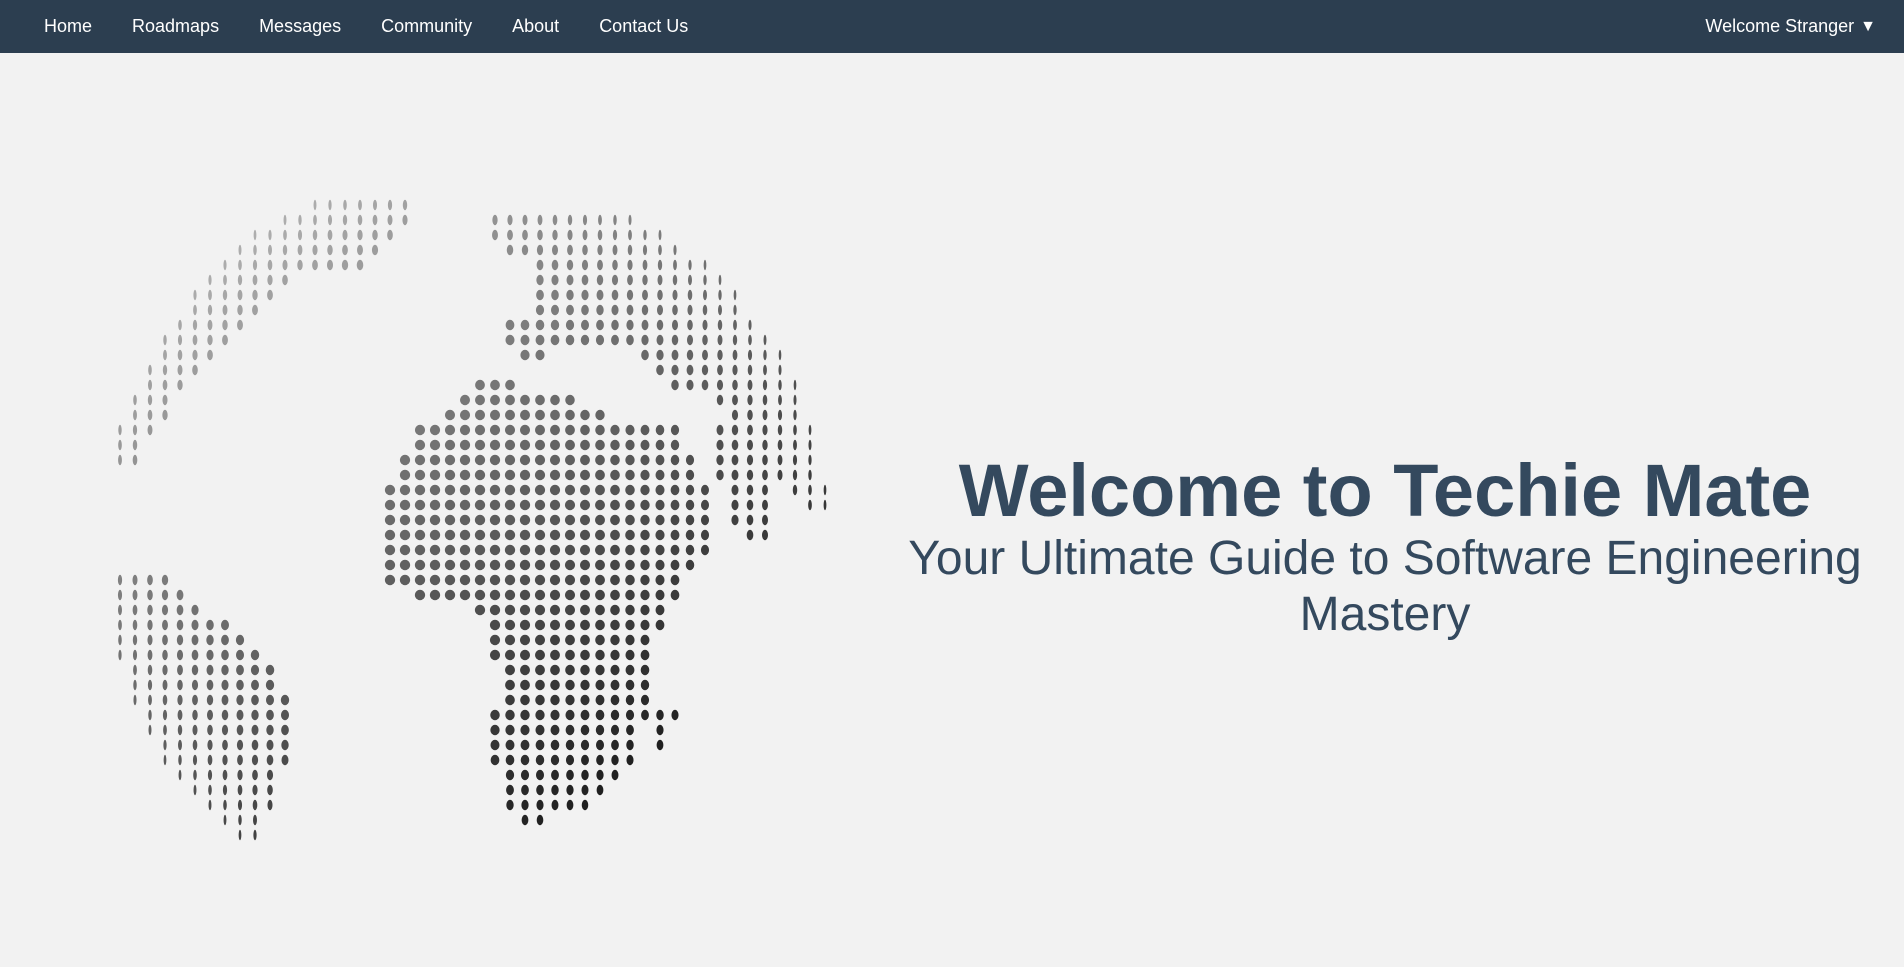  I want to click on nav-contact-link: Contact Us, so click(643, 26).